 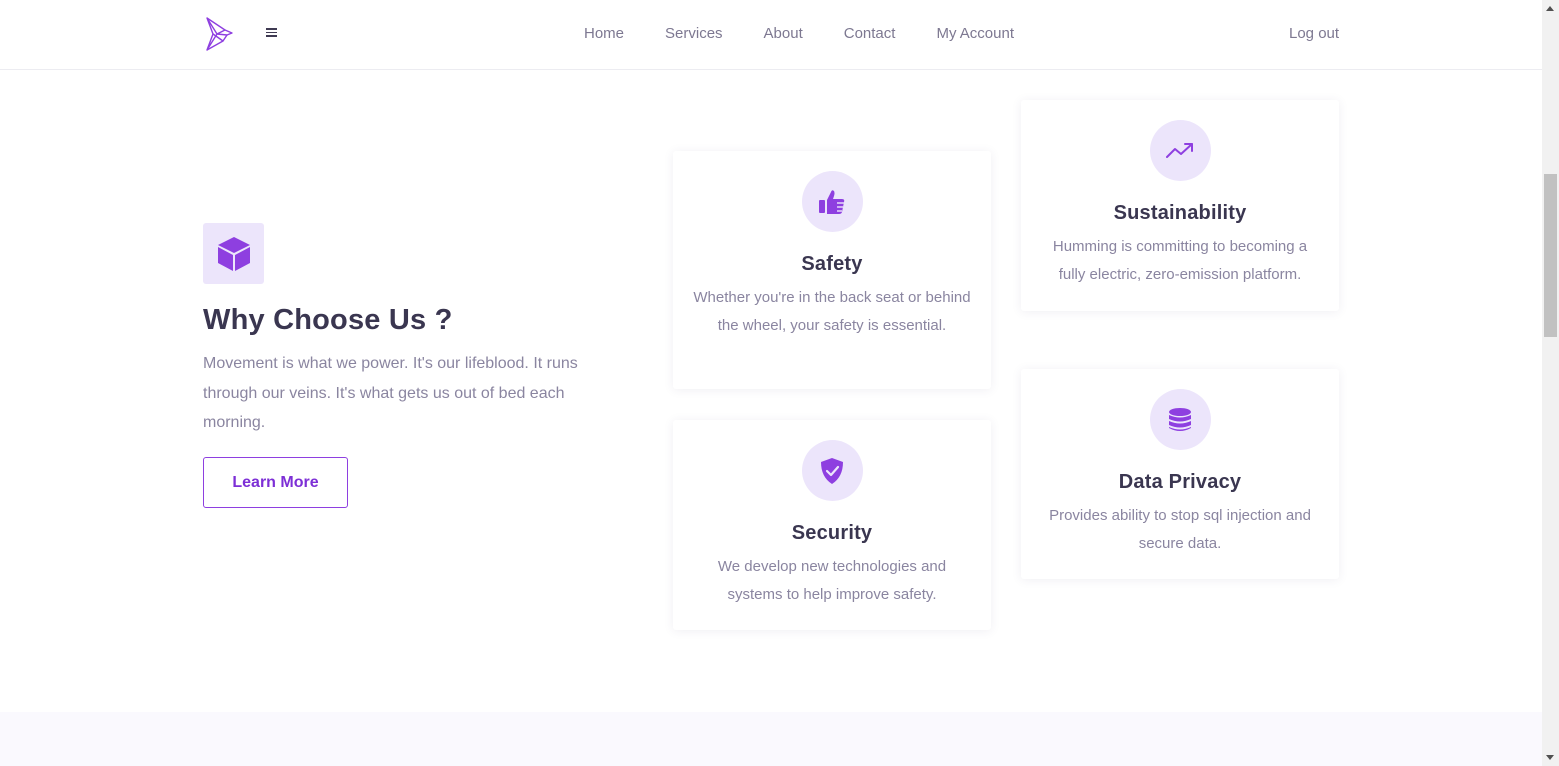 I want to click on security-icon-circle, so click(x=832, y=470).